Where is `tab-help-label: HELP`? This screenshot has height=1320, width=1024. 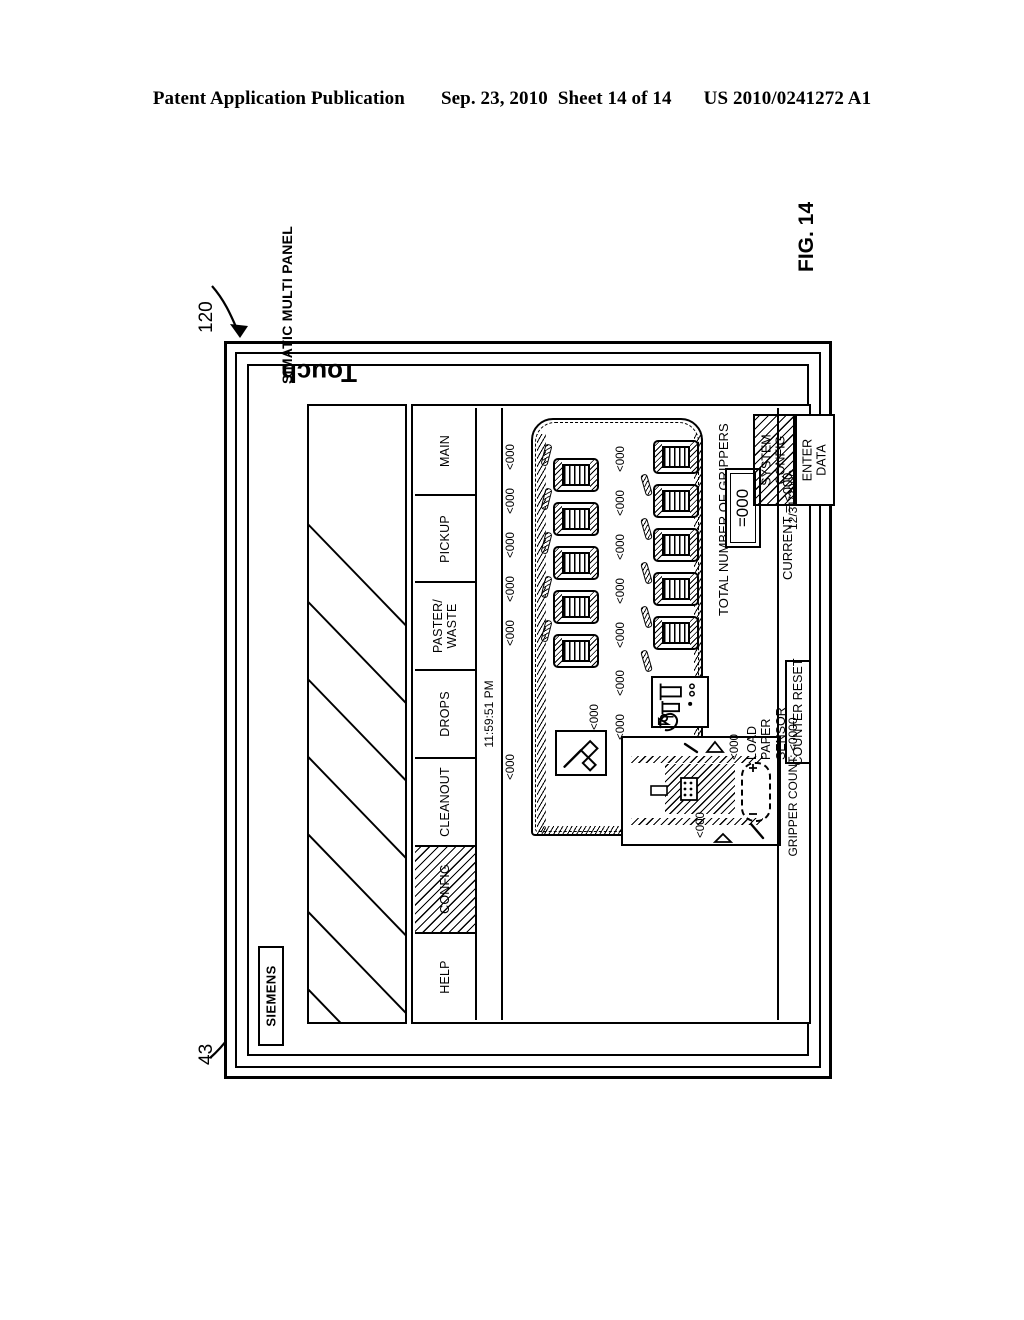 tab-help-label: HELP is located at coordinates (445, 977).